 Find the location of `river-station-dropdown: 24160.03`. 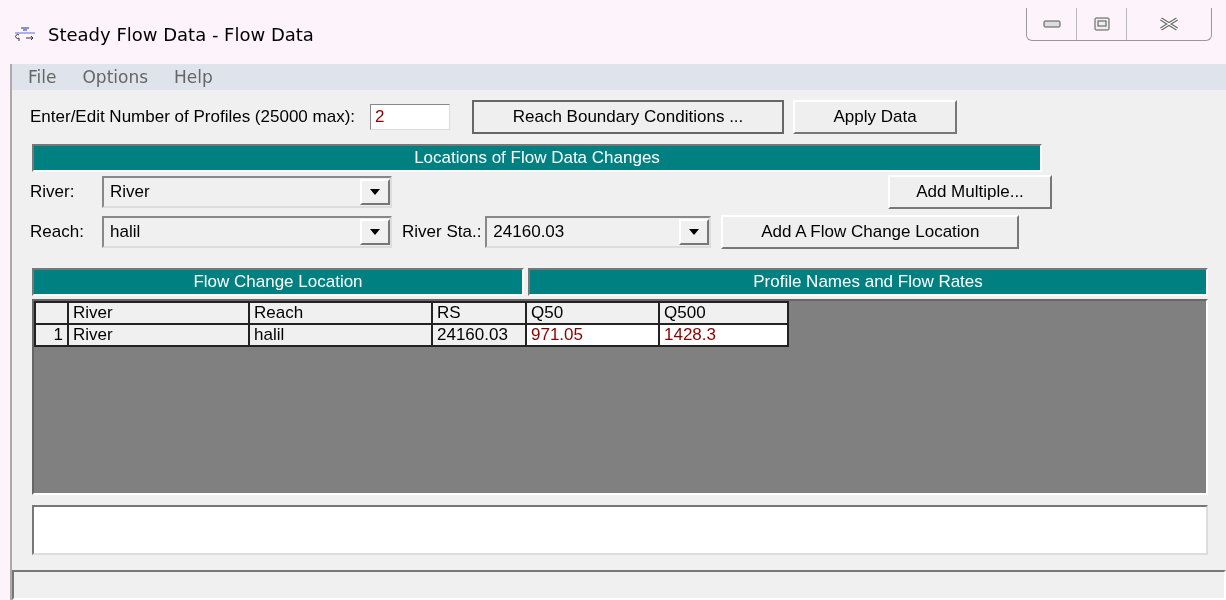

river-station-dropdown: 24160.03 is located at coordinates (598, 232).